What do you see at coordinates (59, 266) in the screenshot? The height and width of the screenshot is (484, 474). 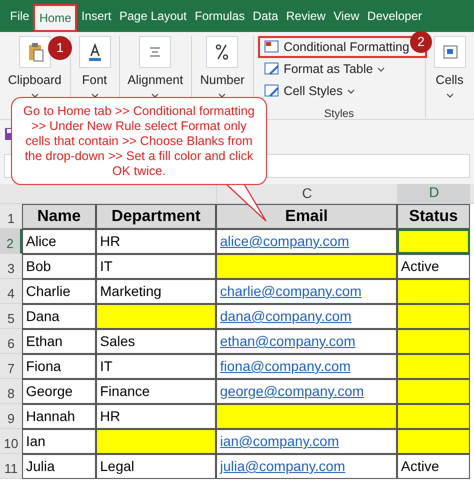 I see `table-cell: Bob` at bounding box center [59, 266].